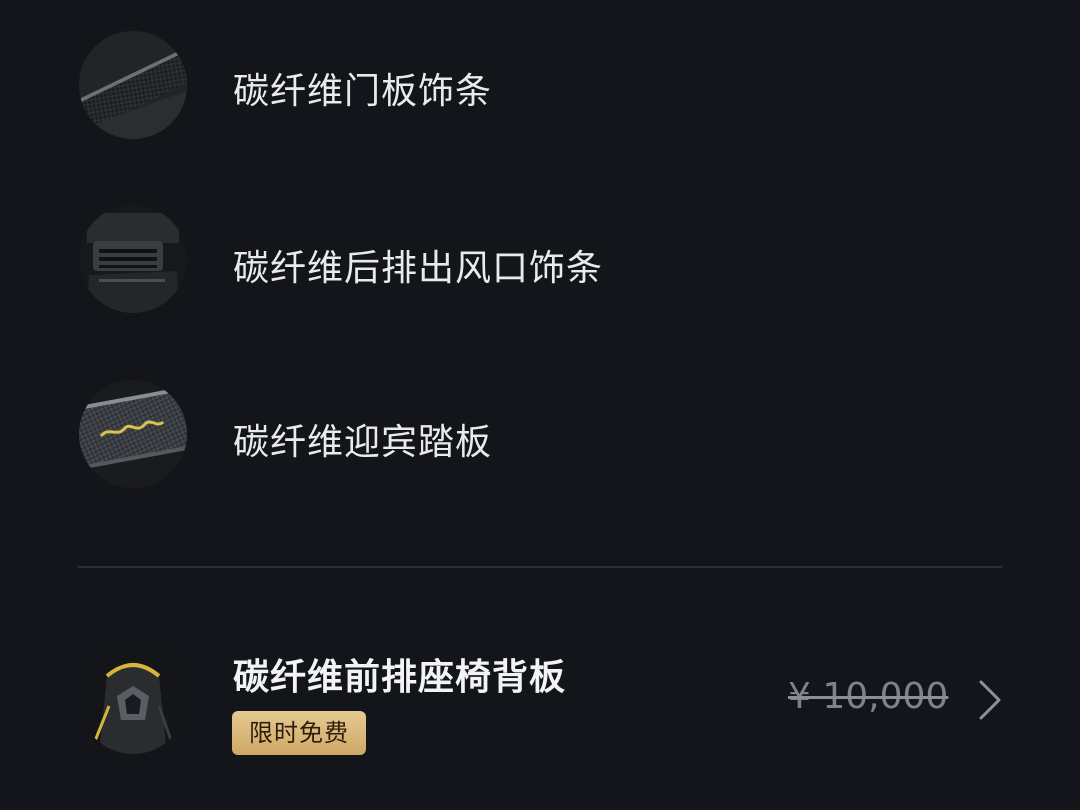 The image size is (1080, 810). Describe the element at coordinates (990, 700) in the screenshot. I see `chevron-right-icon` at that location.